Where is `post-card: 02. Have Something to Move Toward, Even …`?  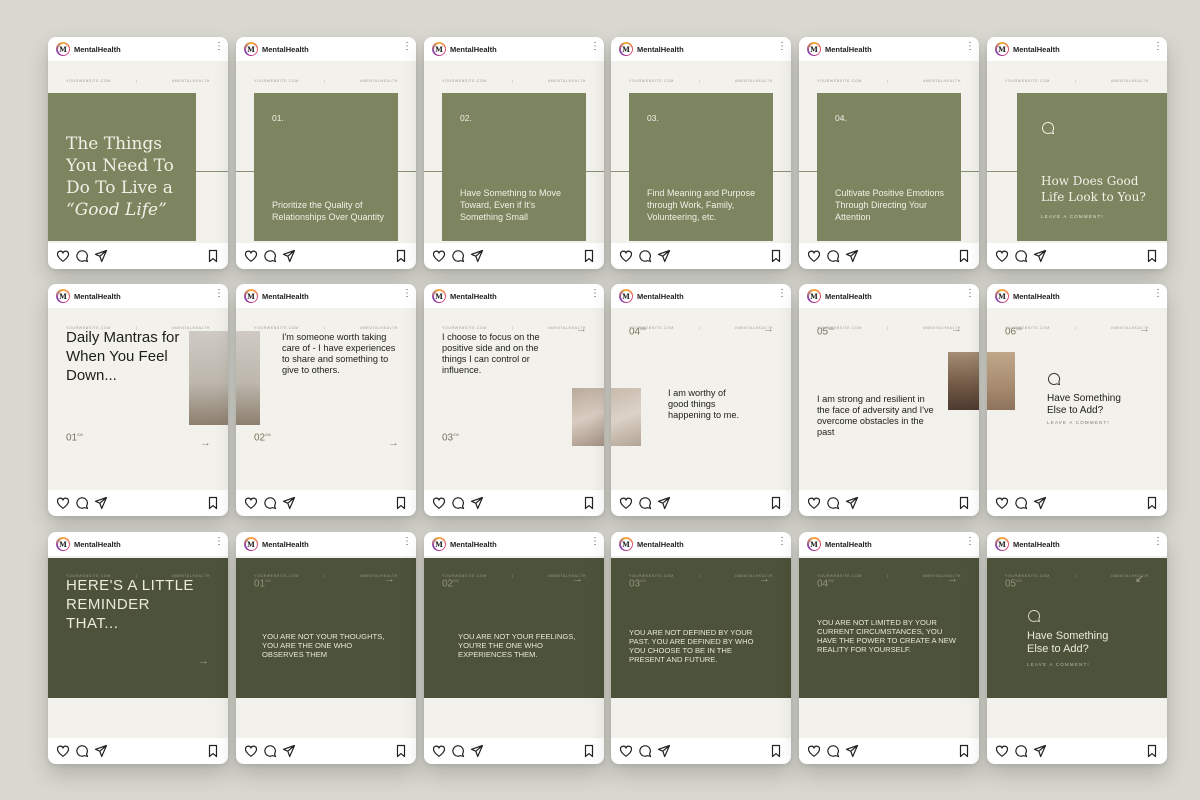
post-card: 02. Have Something to Move Toward, Even … is located at coordinates (514, 153).